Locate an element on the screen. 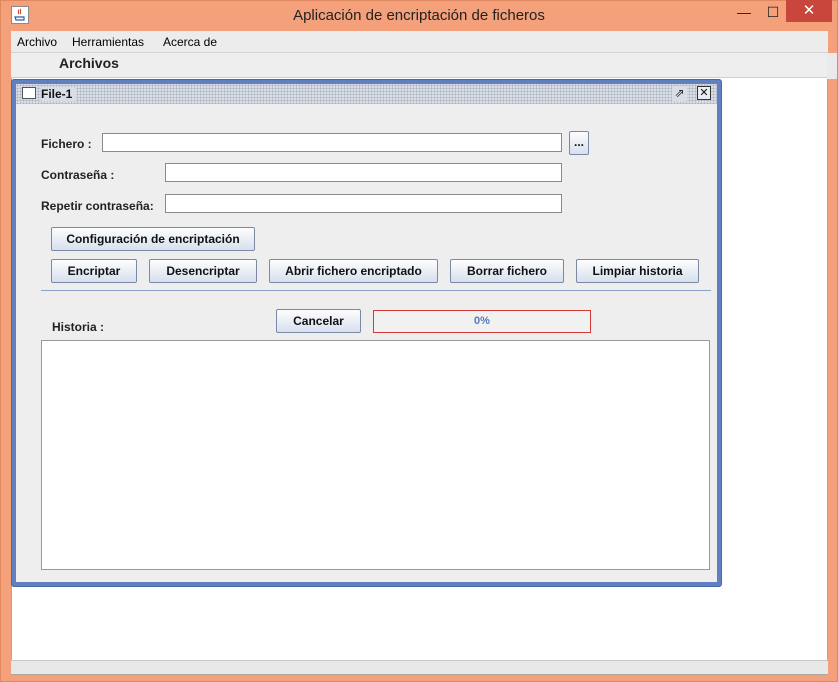  fichero-label: Fichero : is located at coordinates (66, 144).